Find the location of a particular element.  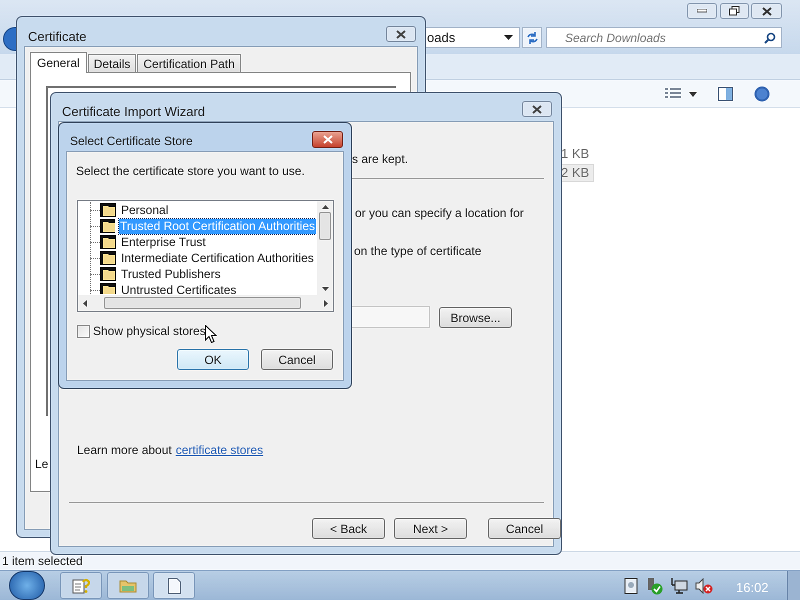

checkbox-label: Show physical stores is located at coordinates (149, 331).